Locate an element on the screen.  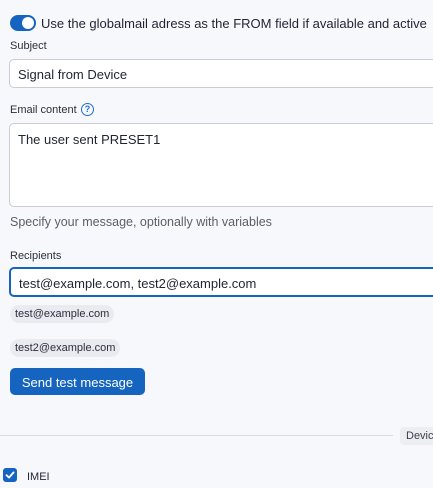
imei-checkbox is located at coordinates (10, 475).